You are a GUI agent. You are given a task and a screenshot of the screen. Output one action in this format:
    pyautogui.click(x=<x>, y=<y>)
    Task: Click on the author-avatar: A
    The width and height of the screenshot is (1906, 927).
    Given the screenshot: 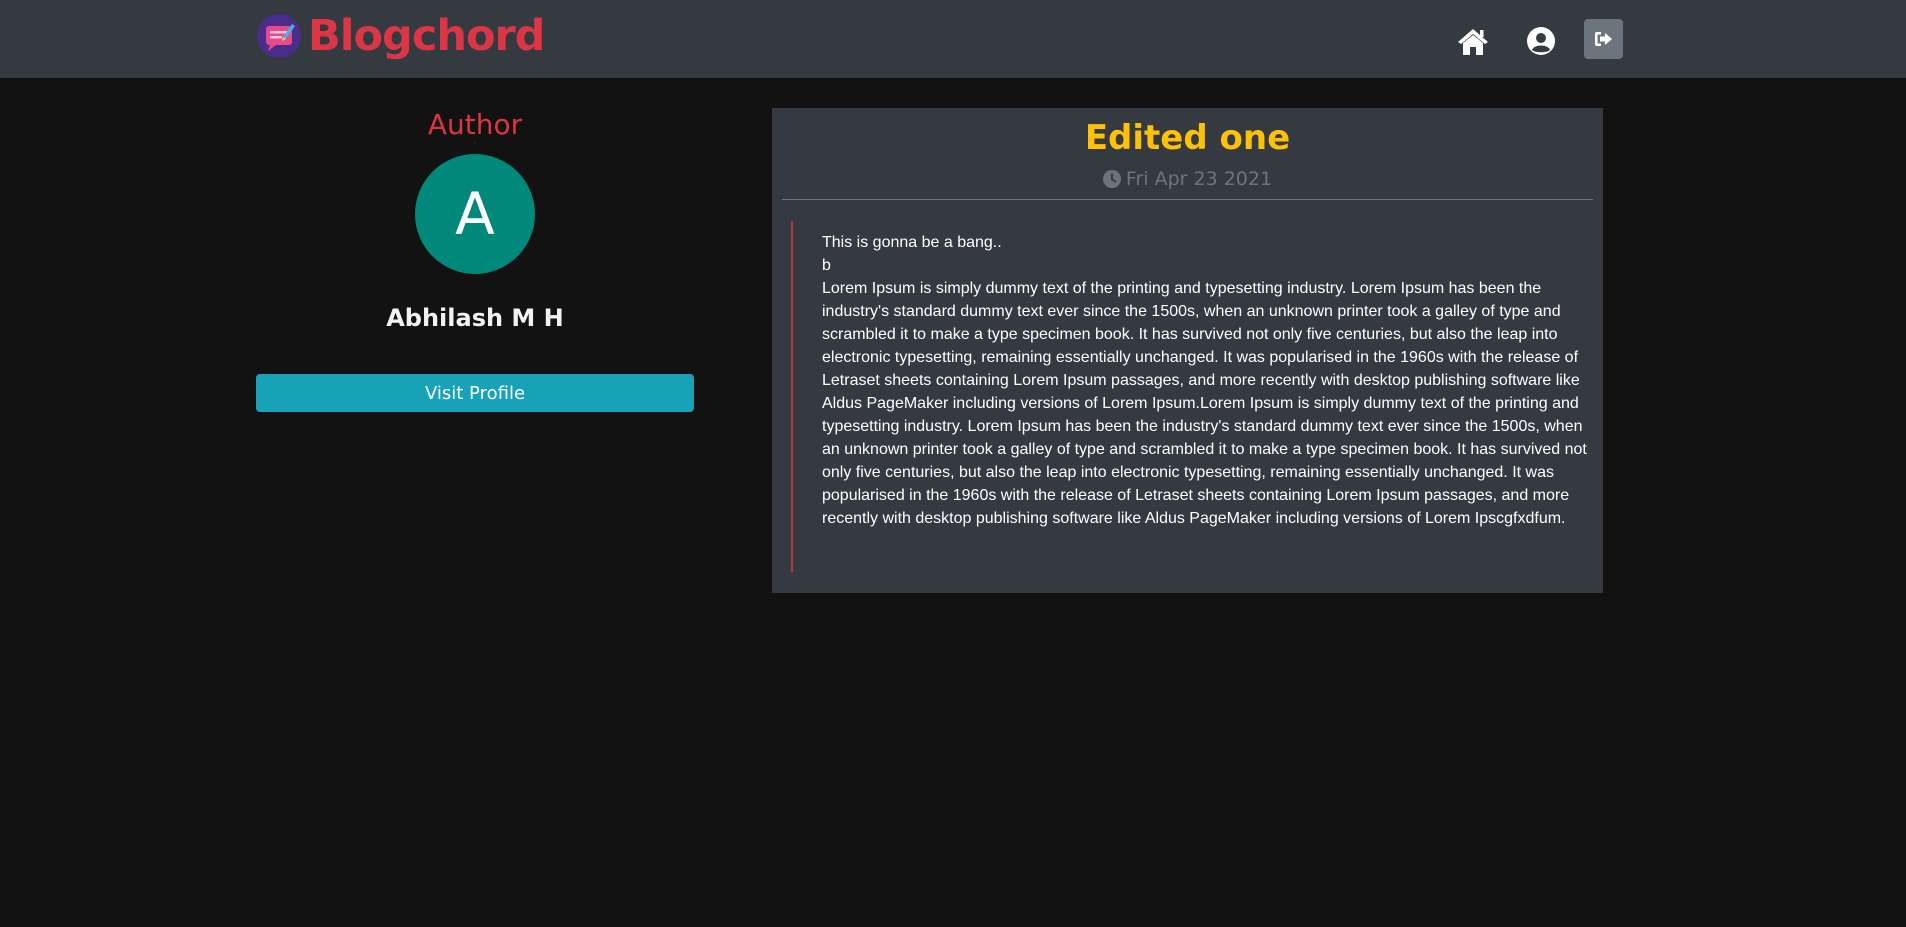 What is the action you would take?
    pyautogui.click(x=475, y=214)
    